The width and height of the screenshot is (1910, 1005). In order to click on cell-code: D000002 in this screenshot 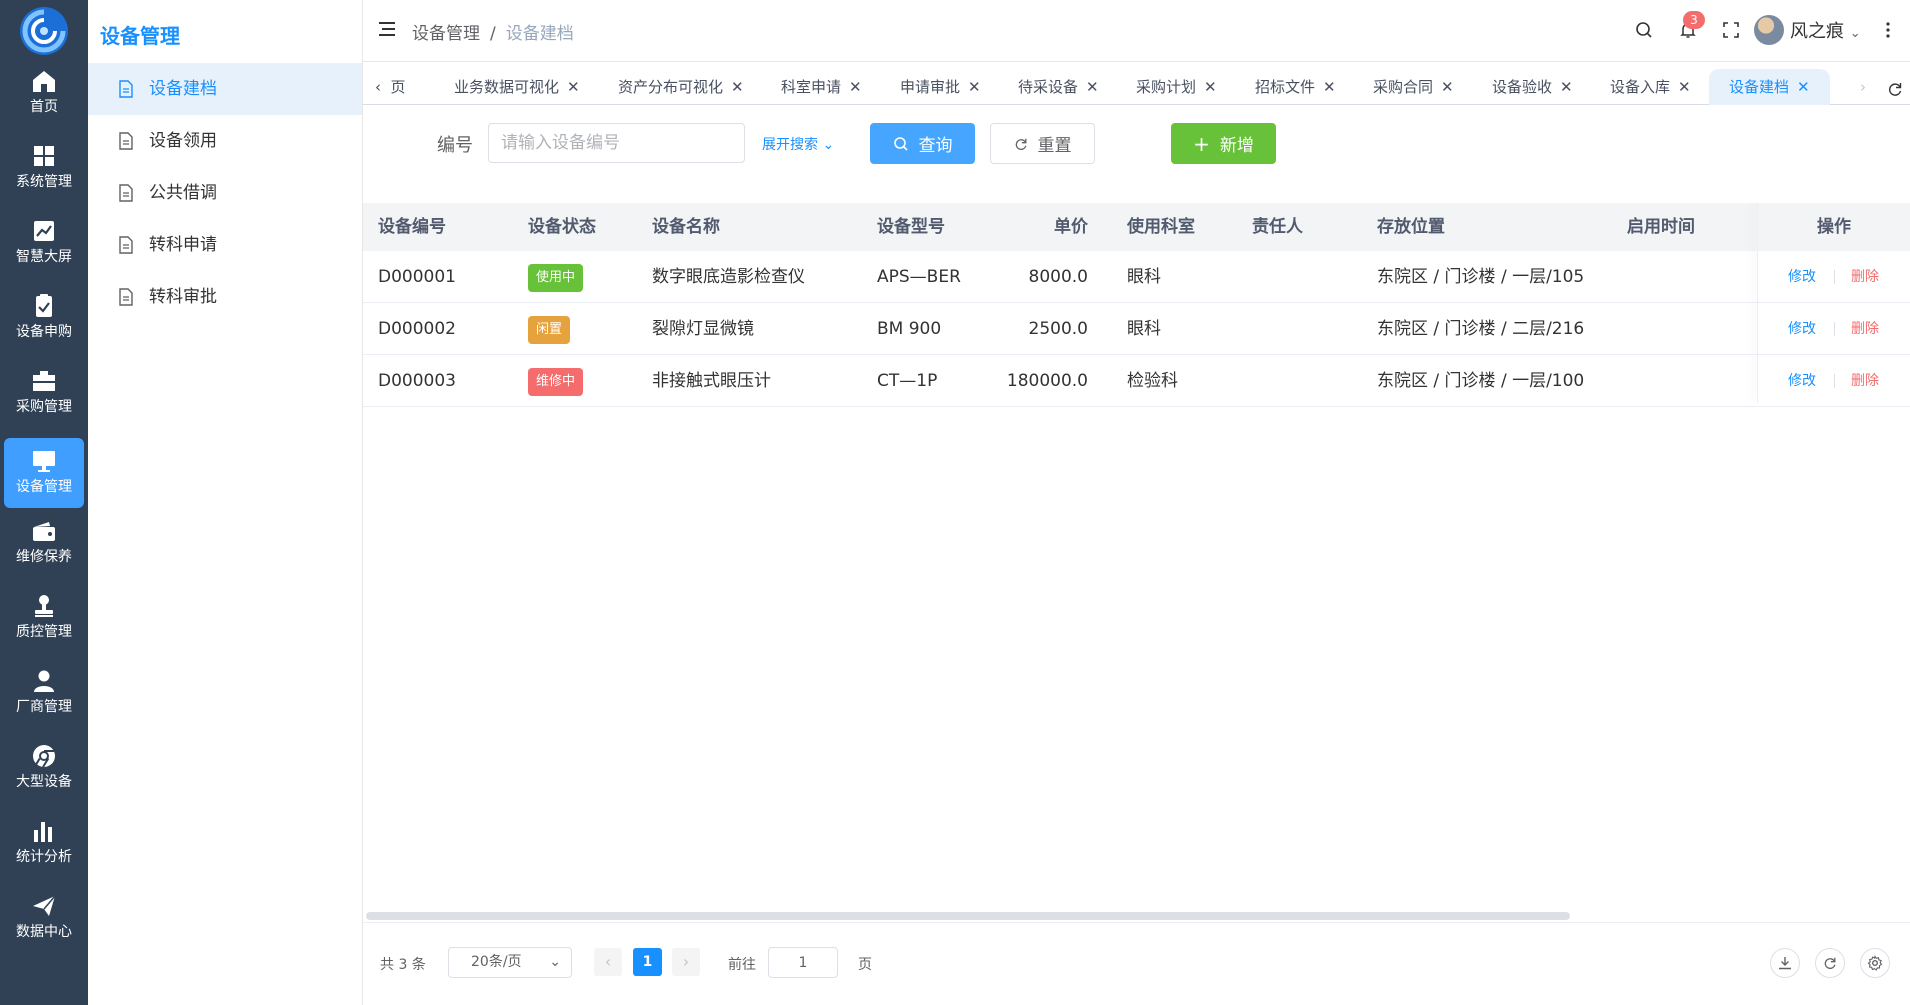, I will do `click(417, 329)`.